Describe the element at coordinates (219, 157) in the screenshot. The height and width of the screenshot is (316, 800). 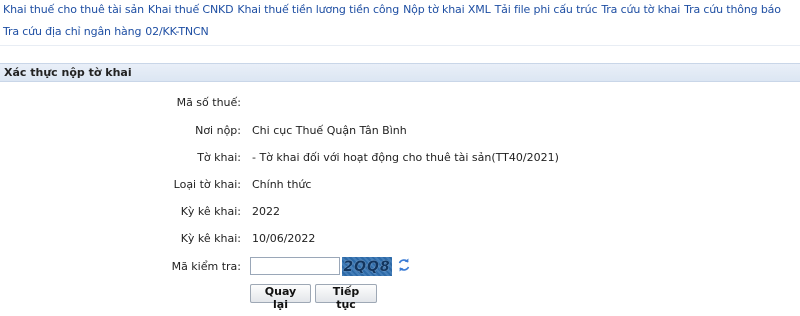
I see `declaration-label: Tờ khai:` at that location.